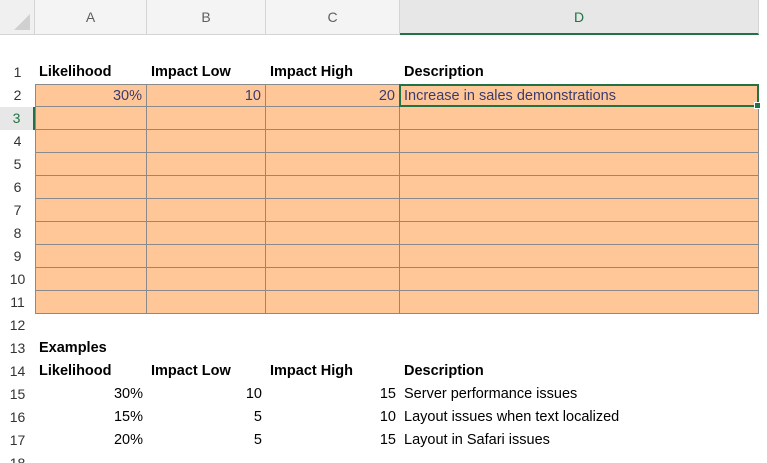 The width and height of the screenshot is (767, 463). Describe the element at coordinates (91, 348) in the screenshot. I see `cell-a13: Examples` at that location.